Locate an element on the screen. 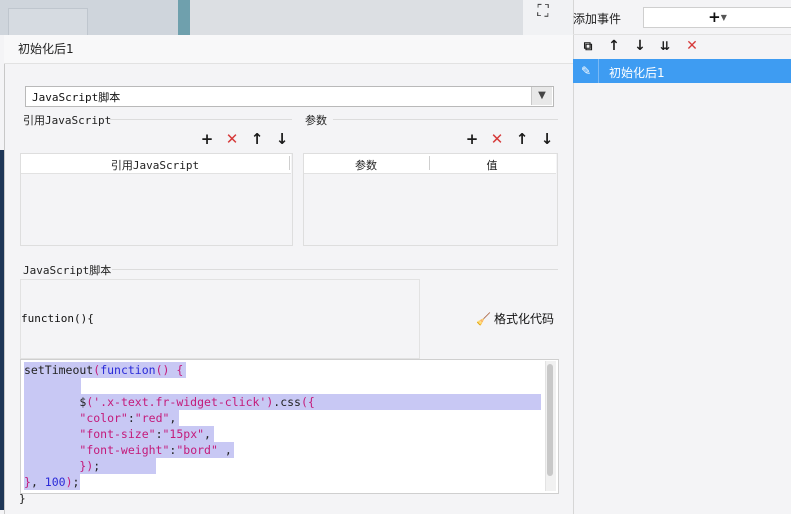  format-code-button: 🧹 格式化代码 is located at coordinates (515, 318).